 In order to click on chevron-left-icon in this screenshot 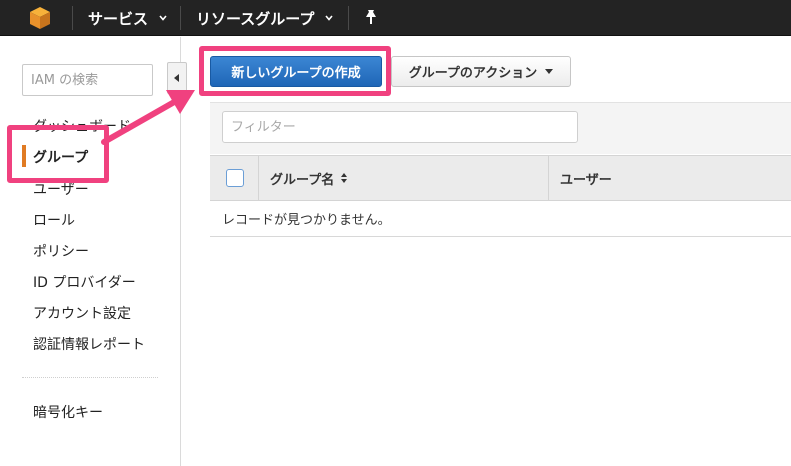, I will do `click(176, 78)`.